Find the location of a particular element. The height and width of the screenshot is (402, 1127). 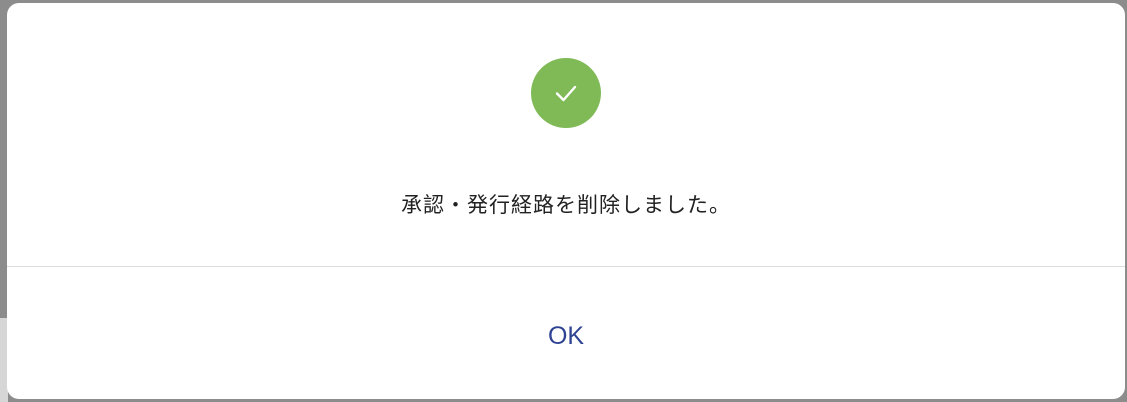

checkmark-icon is located at coordinates (566, 93).